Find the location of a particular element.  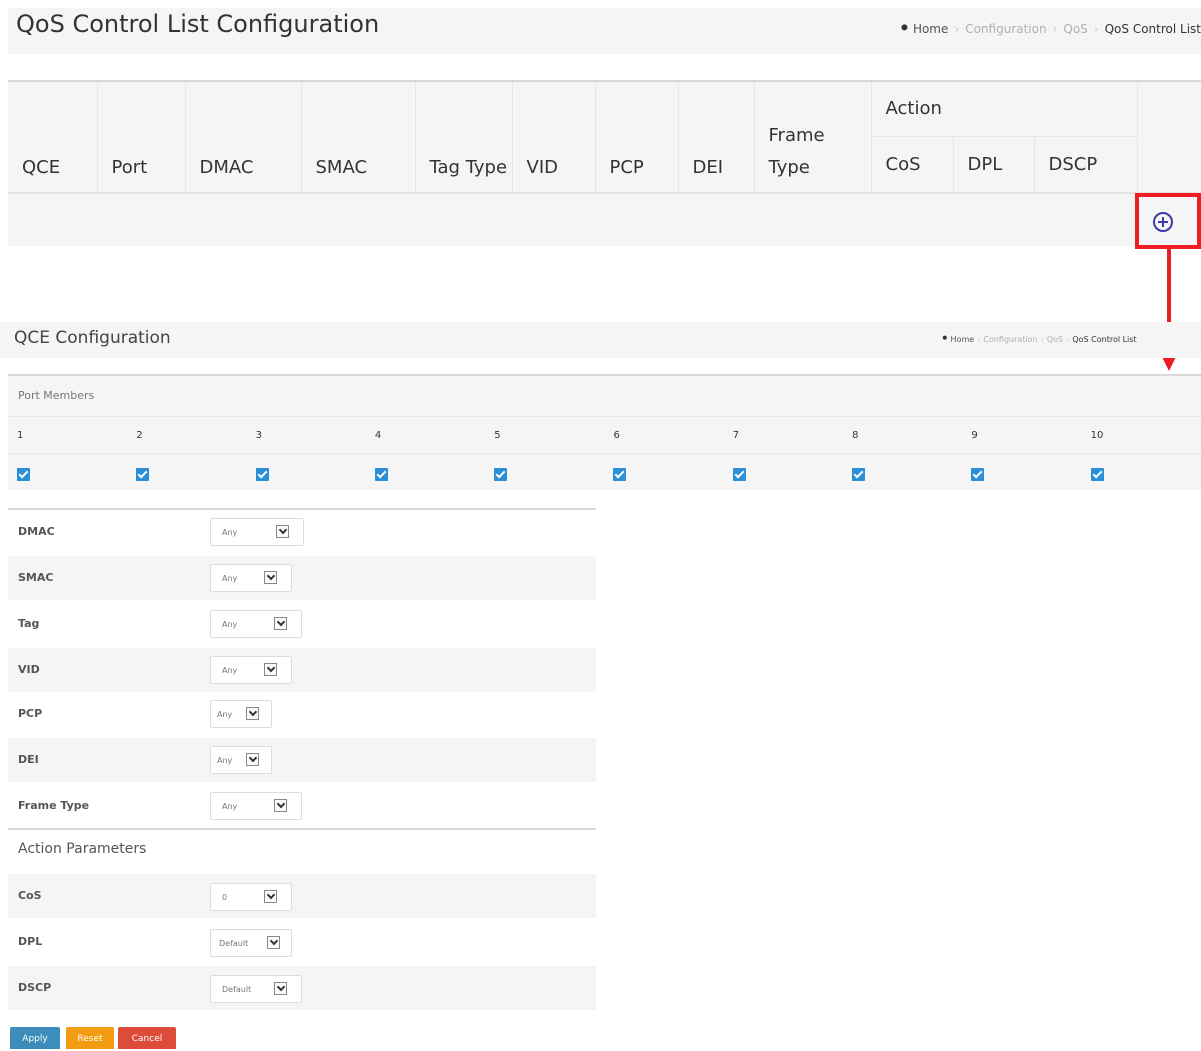

port-10-checkbox is located at coordinates (1097, 474).